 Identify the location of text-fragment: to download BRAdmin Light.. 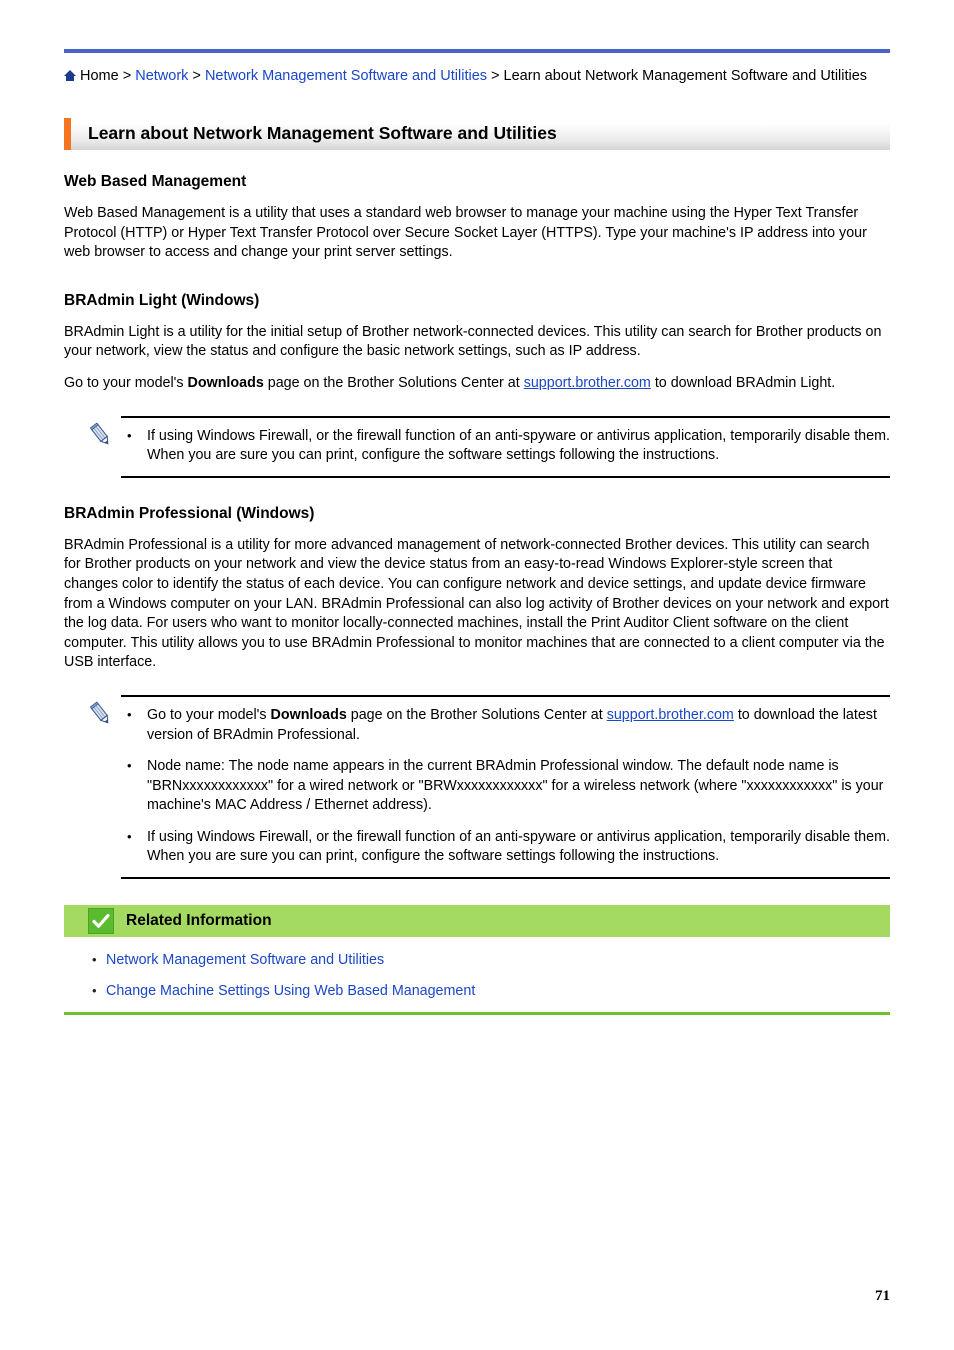
(743, 382).